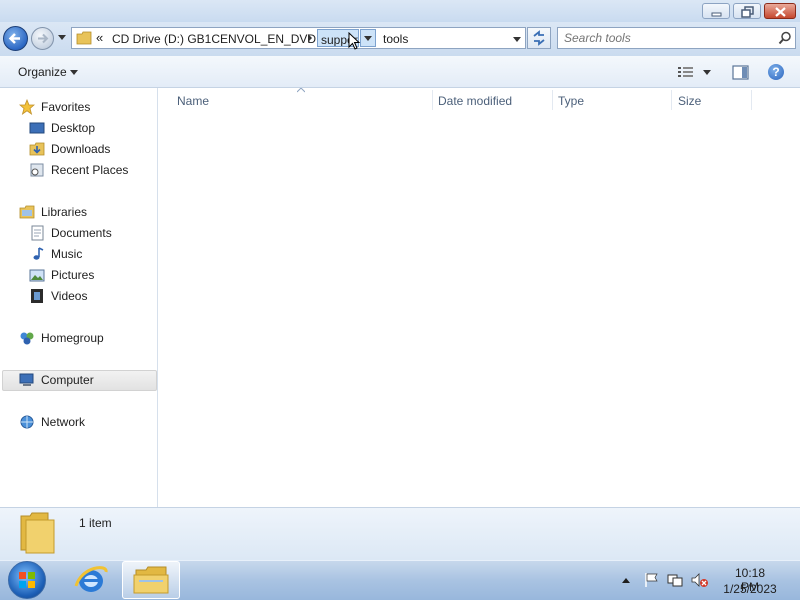 The height and width of the screenshot is (601, 800). What do you see at coordinates (517, 40) in the screenshot?
I see `address-history-dropdown-icon` at bounding box center [517, 40].